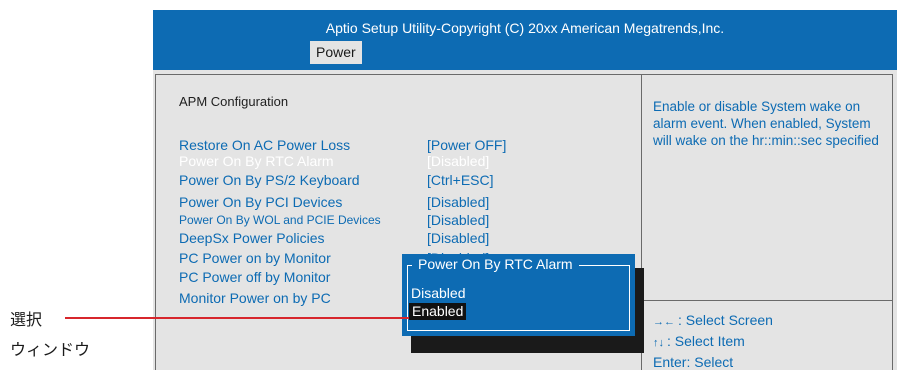 This screenshot has height=370, width=897. I want to click on annotation-label-line1: 選択, so click(26, 319).